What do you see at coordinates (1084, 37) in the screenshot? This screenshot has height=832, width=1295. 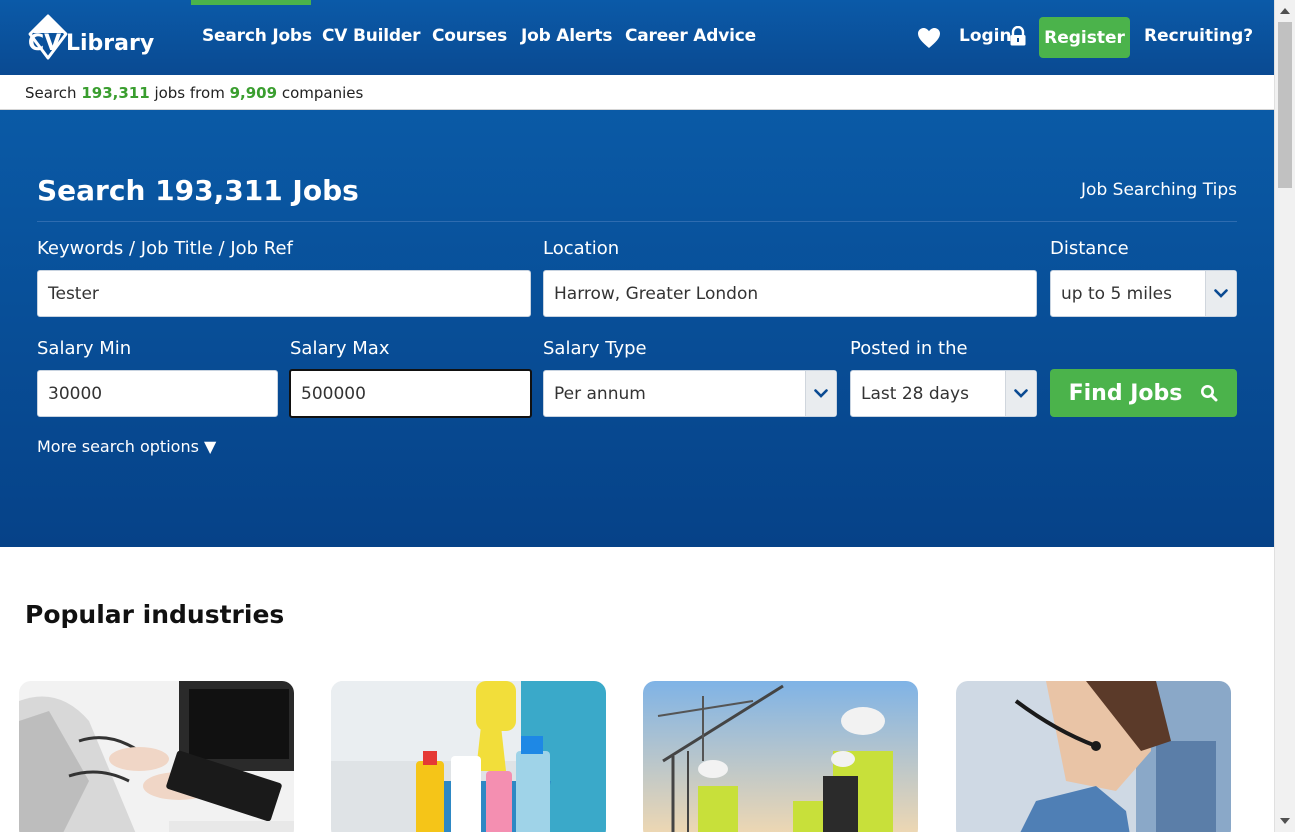 I see `register-button: Register` at bounding box center [1084, 37].